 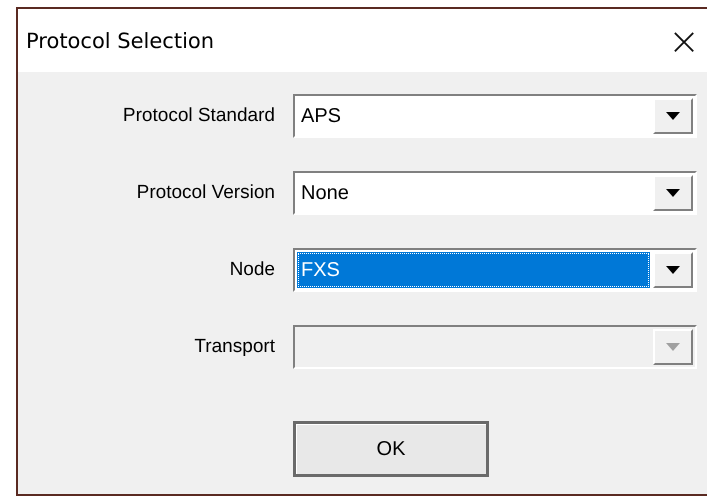 I want to click on dropdown-value: FXS, so click(x=473, y=270).